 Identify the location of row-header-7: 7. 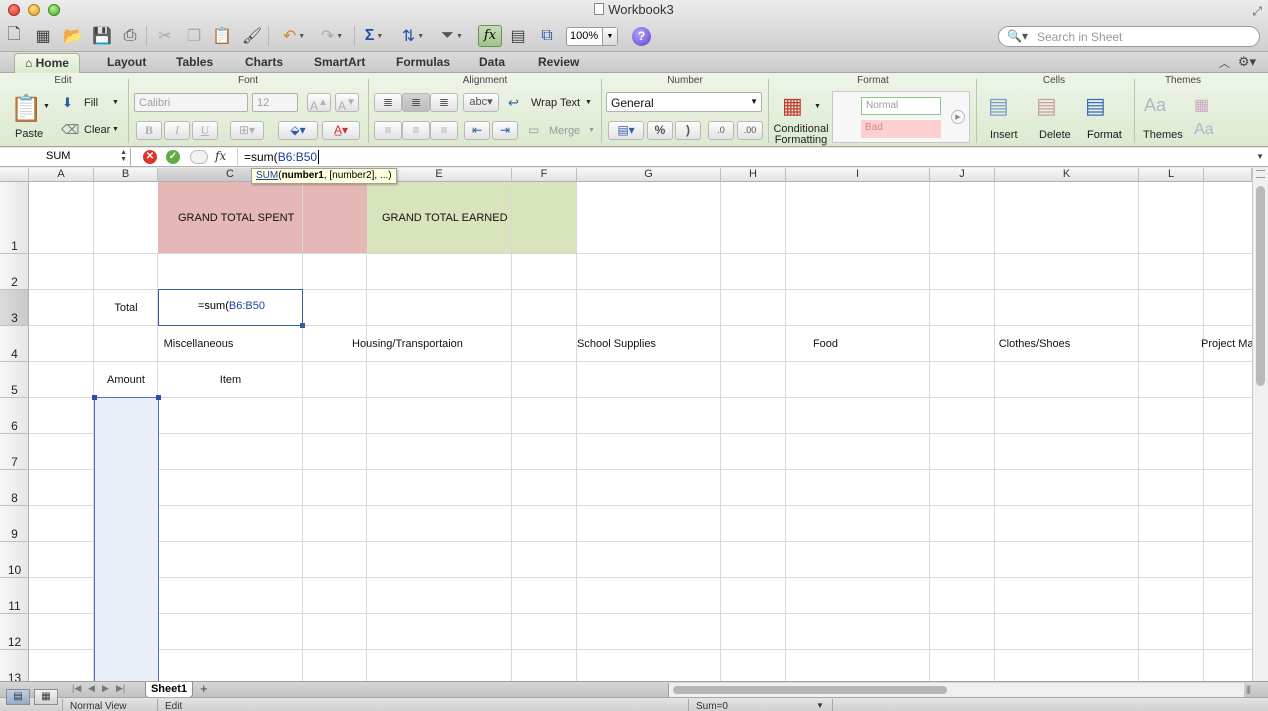
(14, 452).